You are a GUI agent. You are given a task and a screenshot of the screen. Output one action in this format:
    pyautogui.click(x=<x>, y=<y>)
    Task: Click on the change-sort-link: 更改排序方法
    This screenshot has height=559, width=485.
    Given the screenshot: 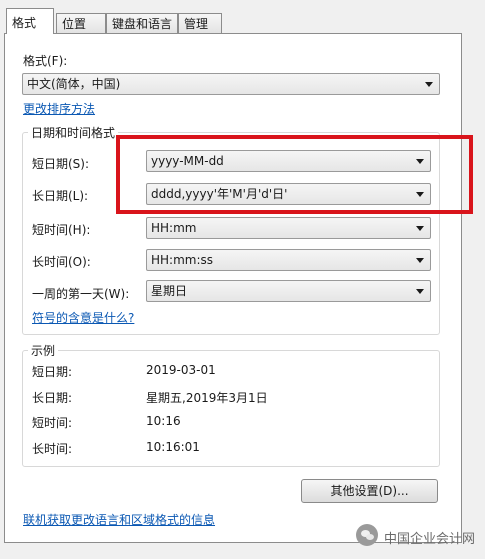 What is the action you would take?
    pyautogui.click(x=59, y=108)
    